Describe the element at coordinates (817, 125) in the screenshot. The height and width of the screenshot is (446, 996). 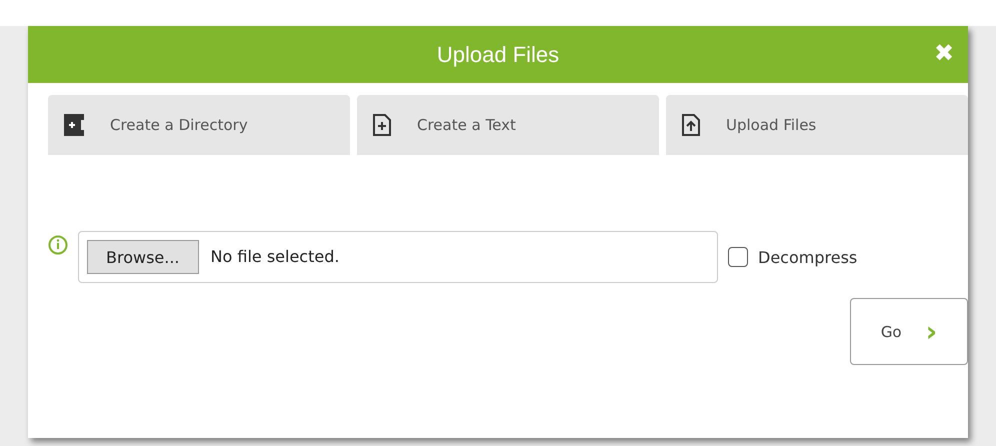
I see `tab: Upload Files` at that location.